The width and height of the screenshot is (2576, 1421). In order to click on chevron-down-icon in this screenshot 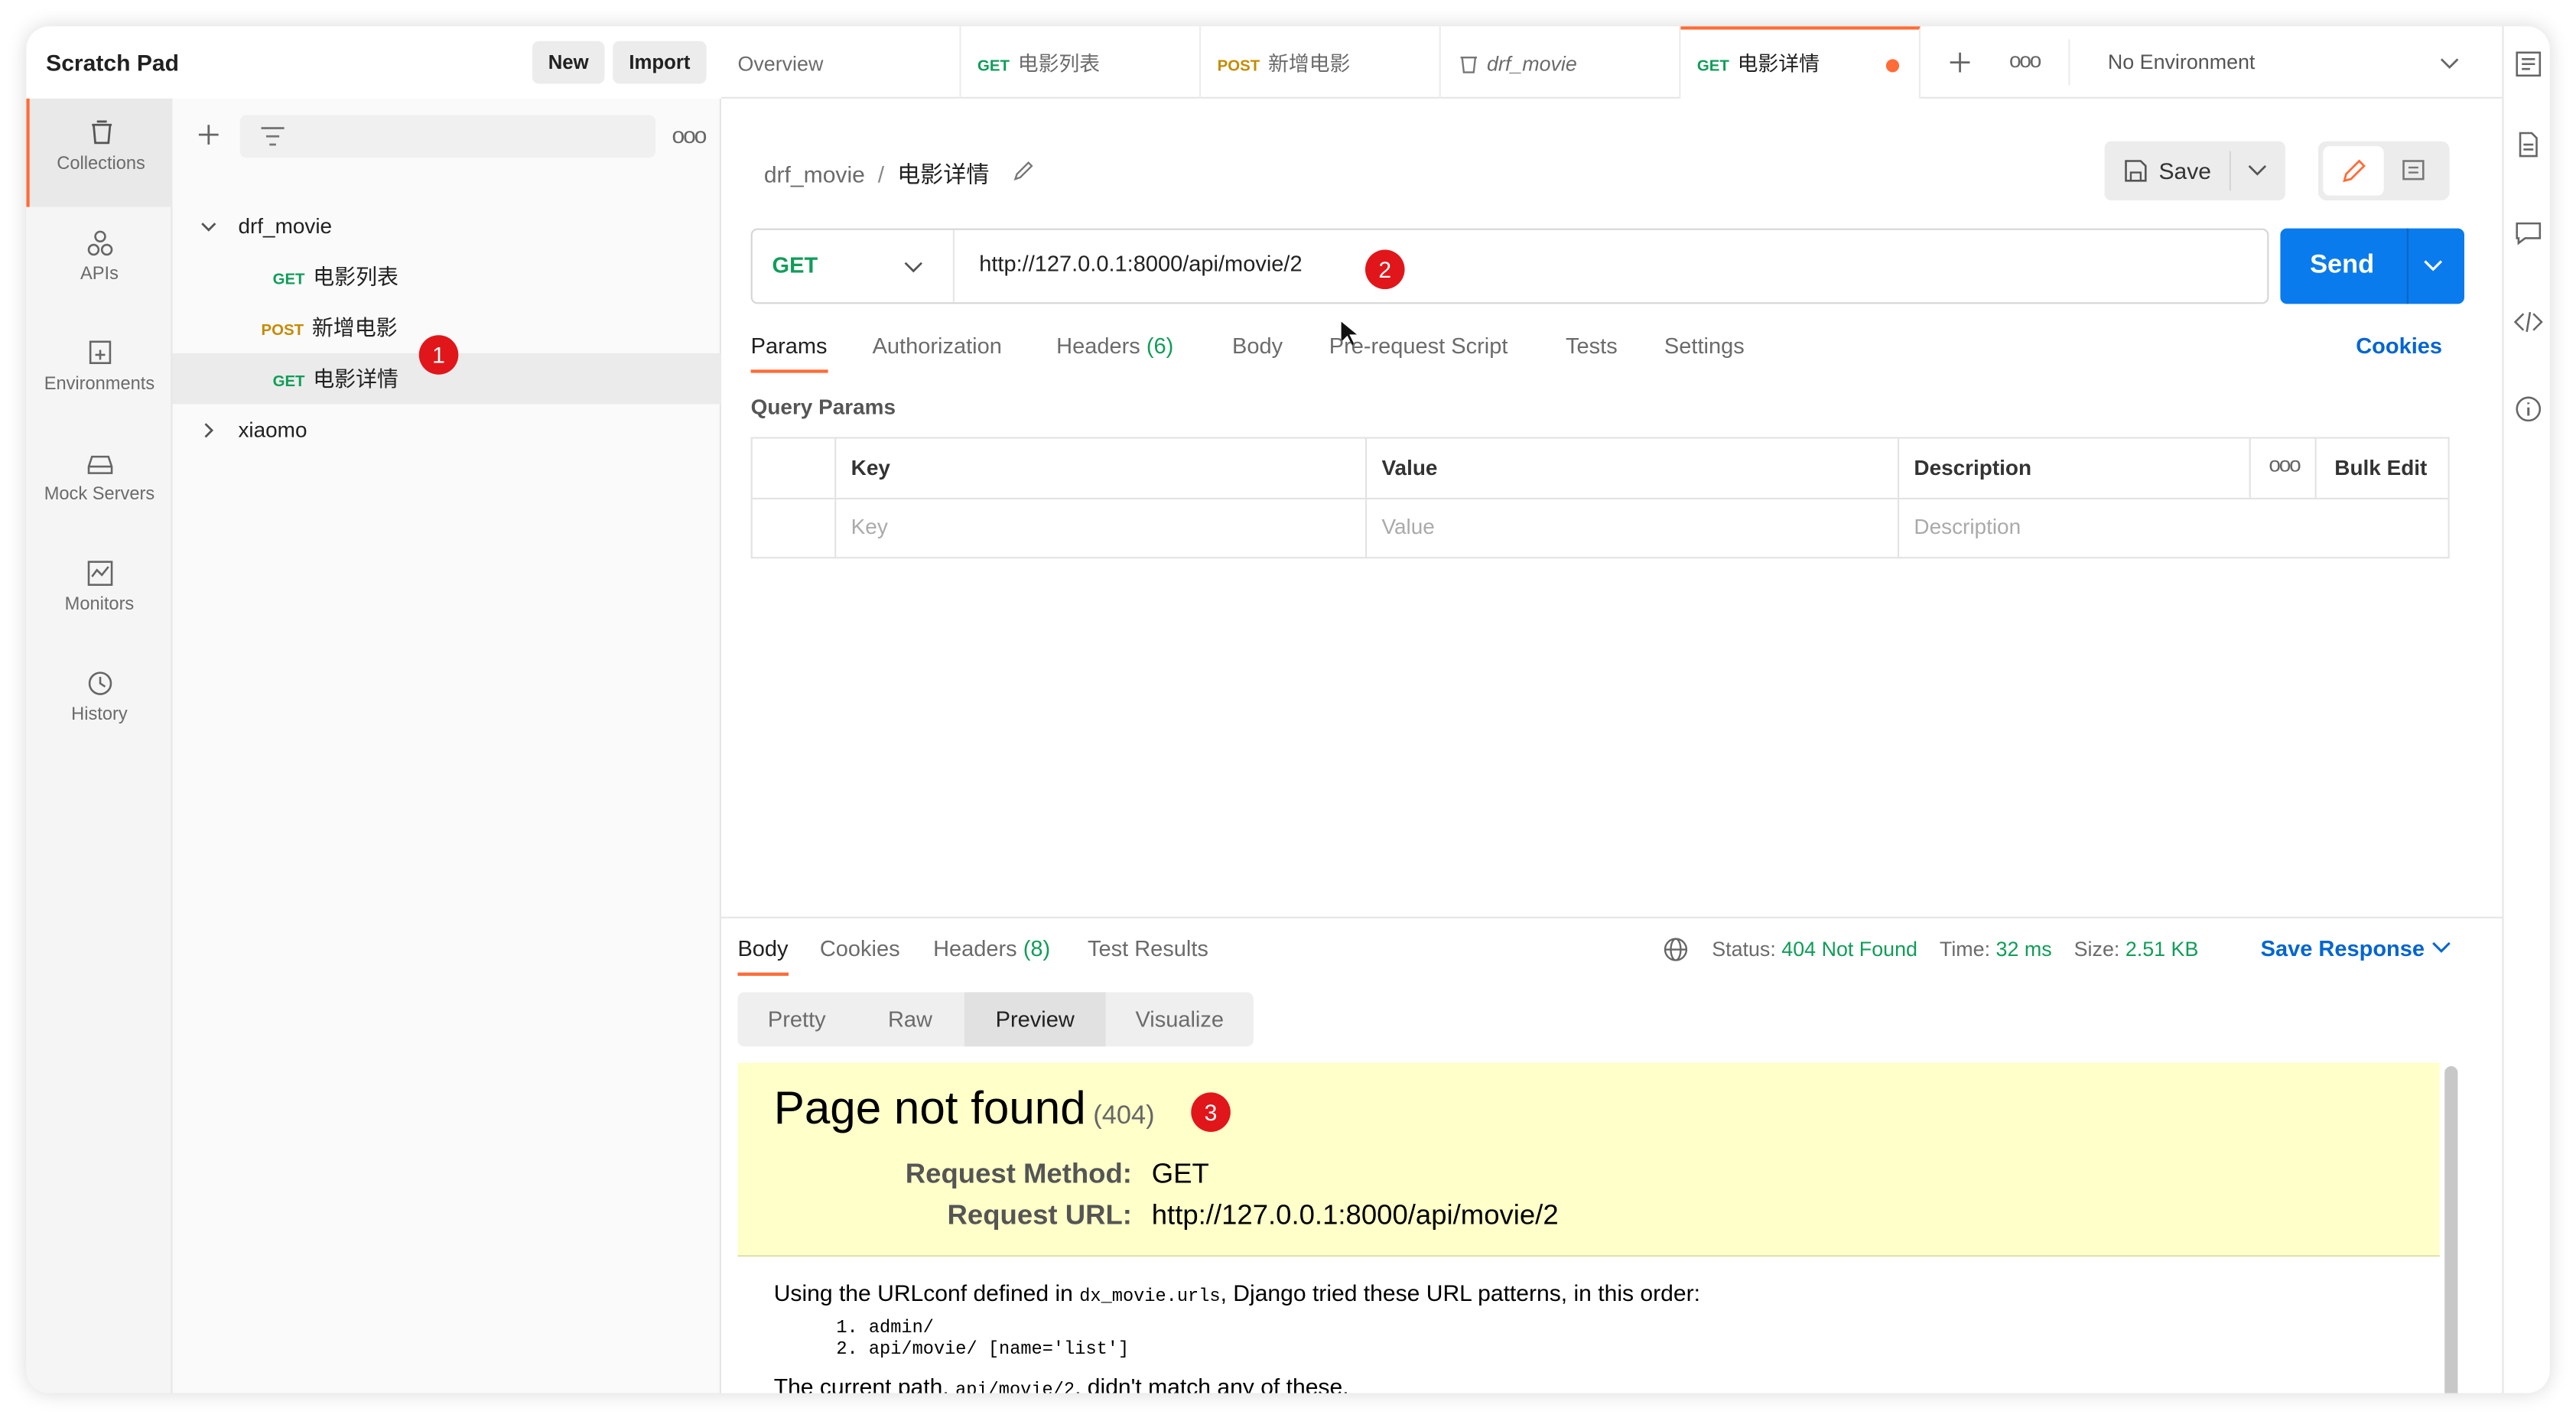, I will do `click(2449, 64)`.